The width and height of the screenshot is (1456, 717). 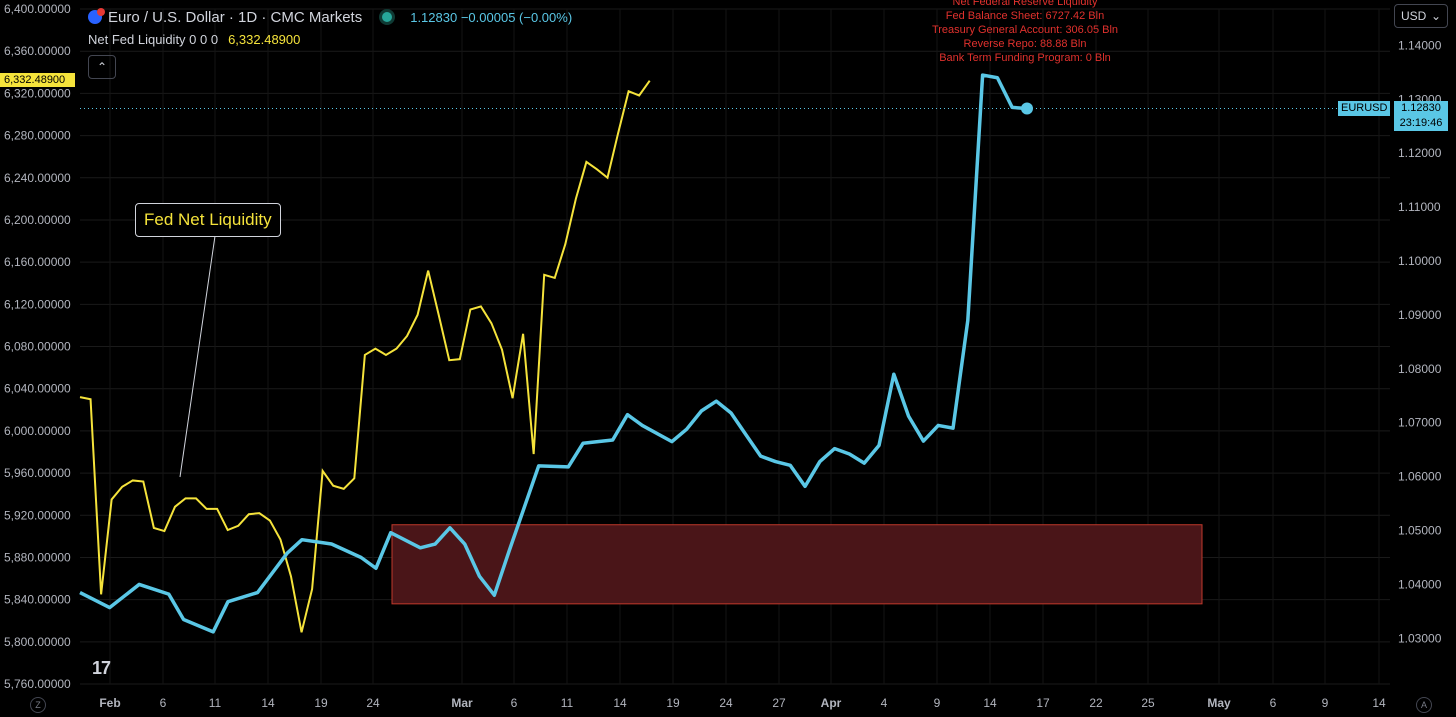 What do you see at coordinates (37, 557) in the screenshot?
I see `left-tick-label: 5,880.00000` at bounding box center [37, 557].